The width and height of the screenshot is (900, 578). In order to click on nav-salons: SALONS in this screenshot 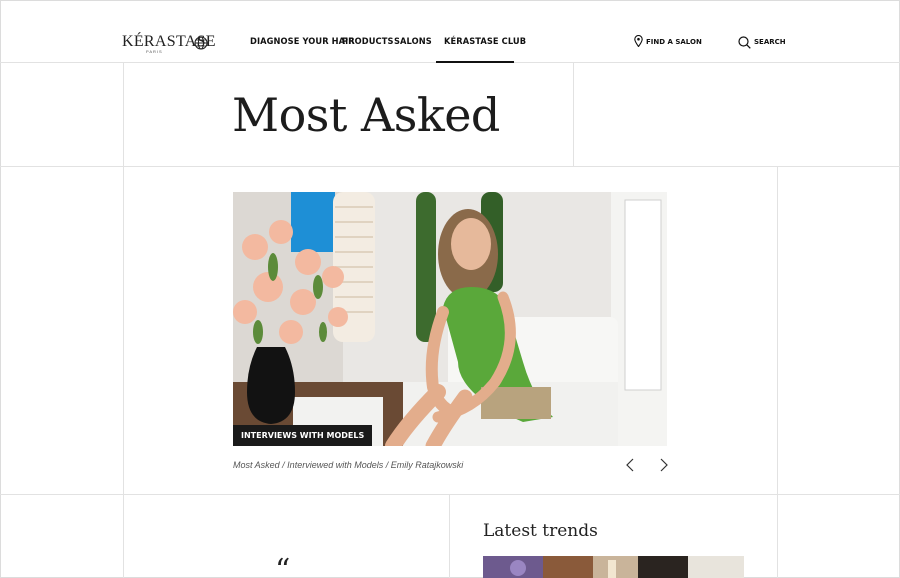, I will do `click(413, 42)`.